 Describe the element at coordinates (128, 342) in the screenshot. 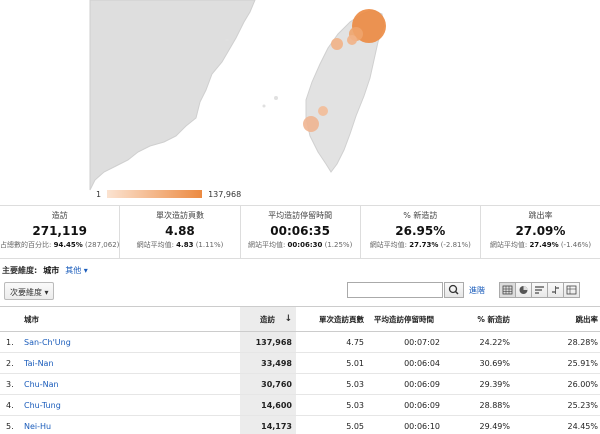

I see `row-city: San-Ch'Ung` at that location.